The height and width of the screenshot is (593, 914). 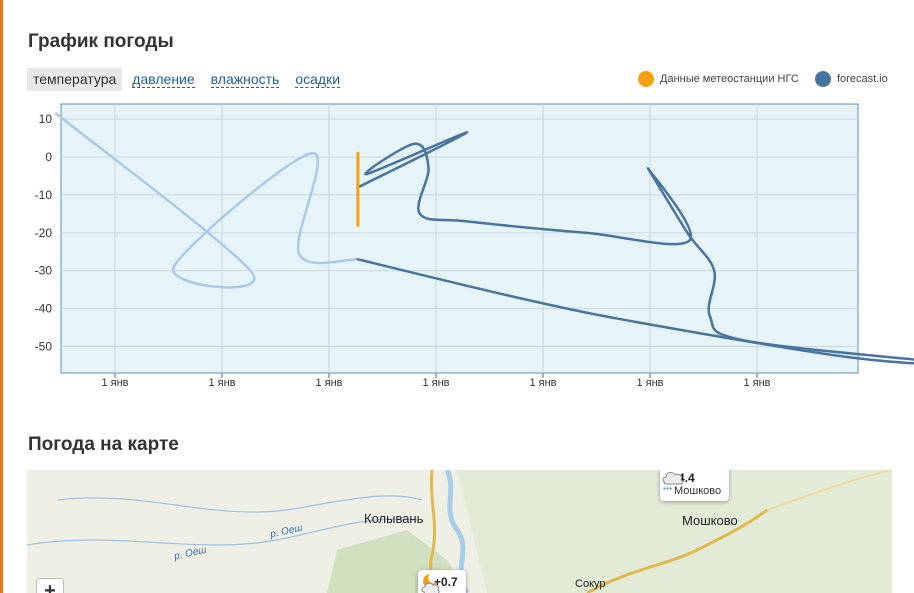 I want to click on y-tick-label: -10, so click(x=44, y=195).